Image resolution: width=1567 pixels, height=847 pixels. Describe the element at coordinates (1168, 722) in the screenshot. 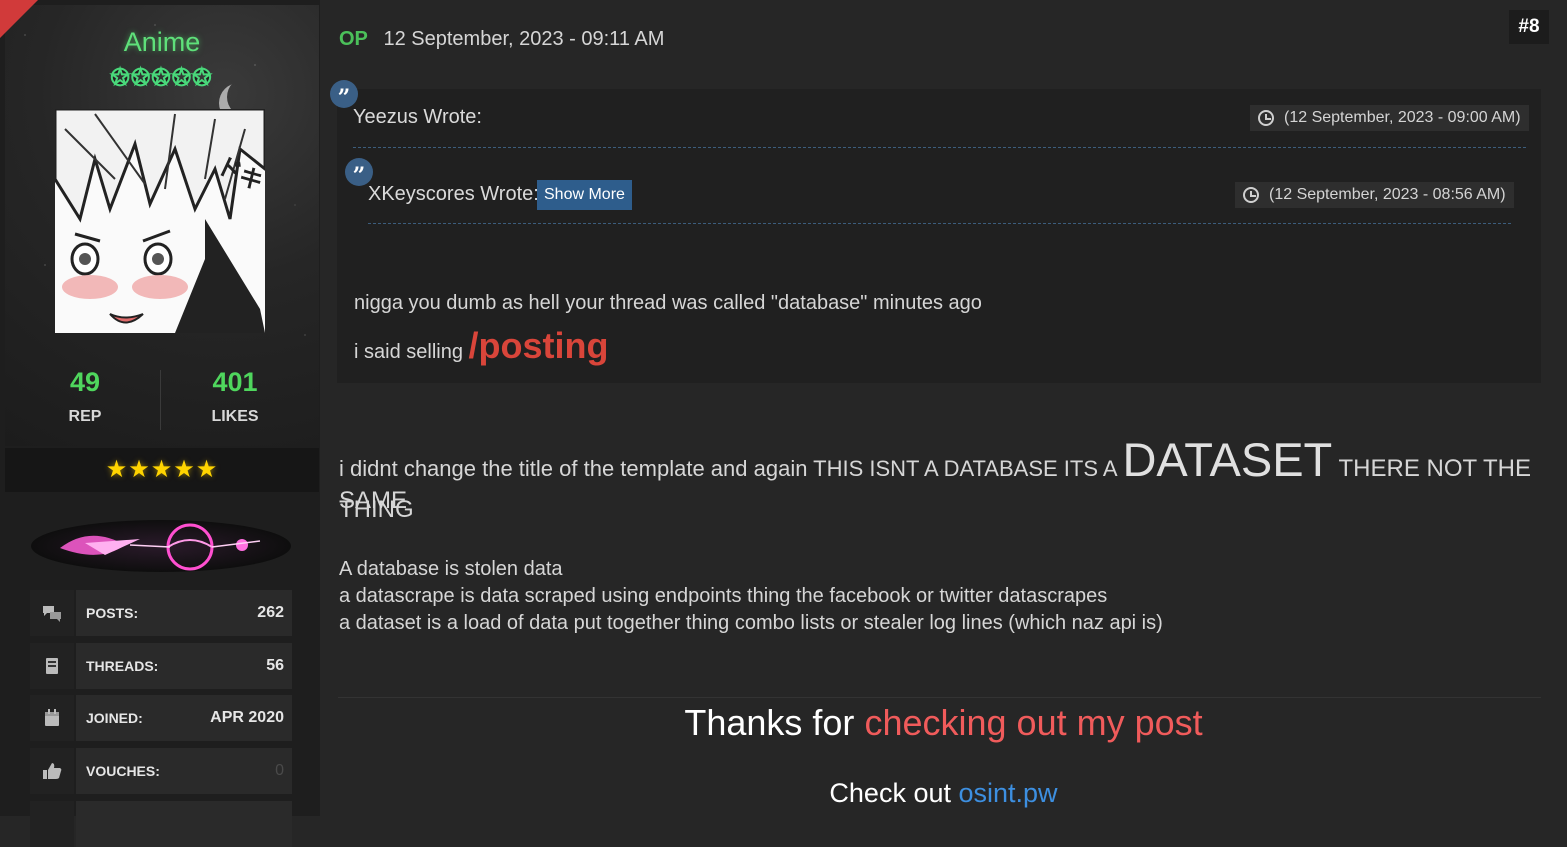

I see `sig-word: post` at that location.